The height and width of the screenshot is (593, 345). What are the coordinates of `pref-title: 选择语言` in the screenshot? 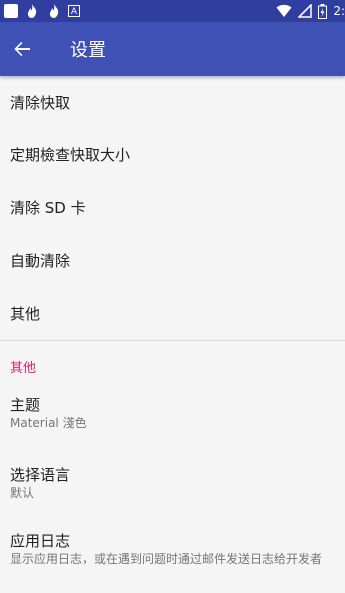 It's located at (40, 475).